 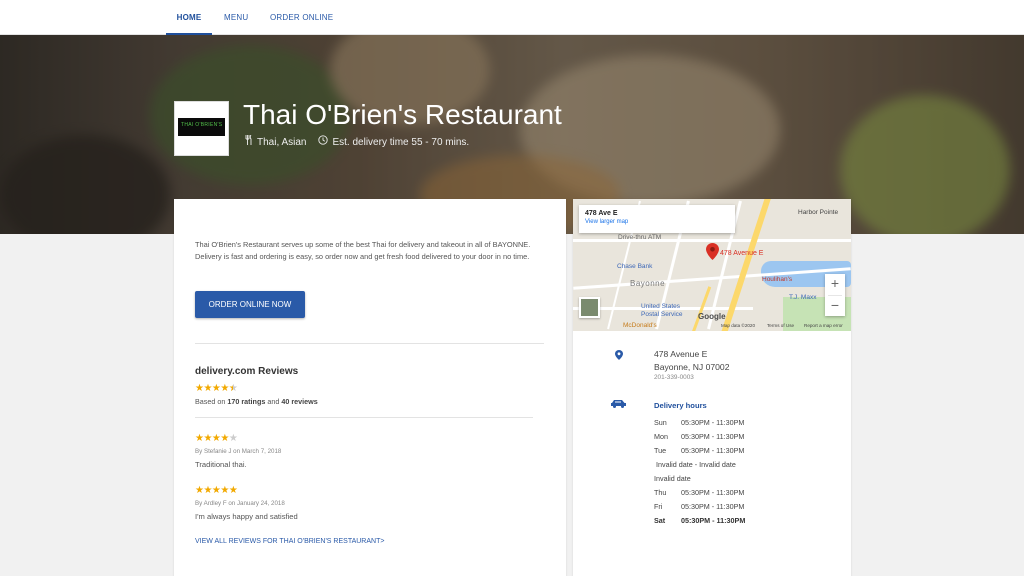 What do you see at coordinates (699, 436) in the screenshot?
I see `hours-row: Mon 05:30PM - 11:30PM` at bounding box center [699, 436].